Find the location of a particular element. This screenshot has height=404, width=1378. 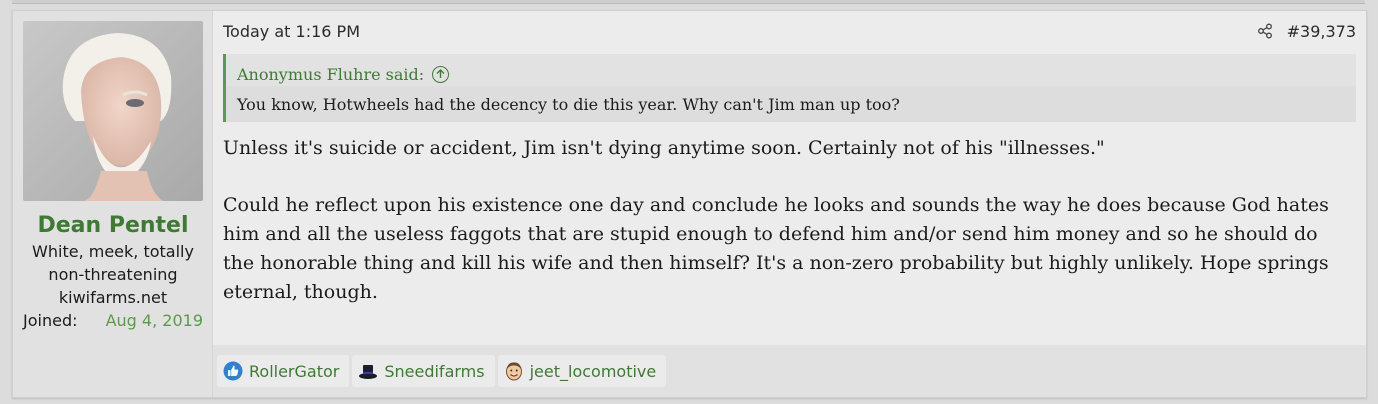

share-icon is located at coordinates (1265, 31).